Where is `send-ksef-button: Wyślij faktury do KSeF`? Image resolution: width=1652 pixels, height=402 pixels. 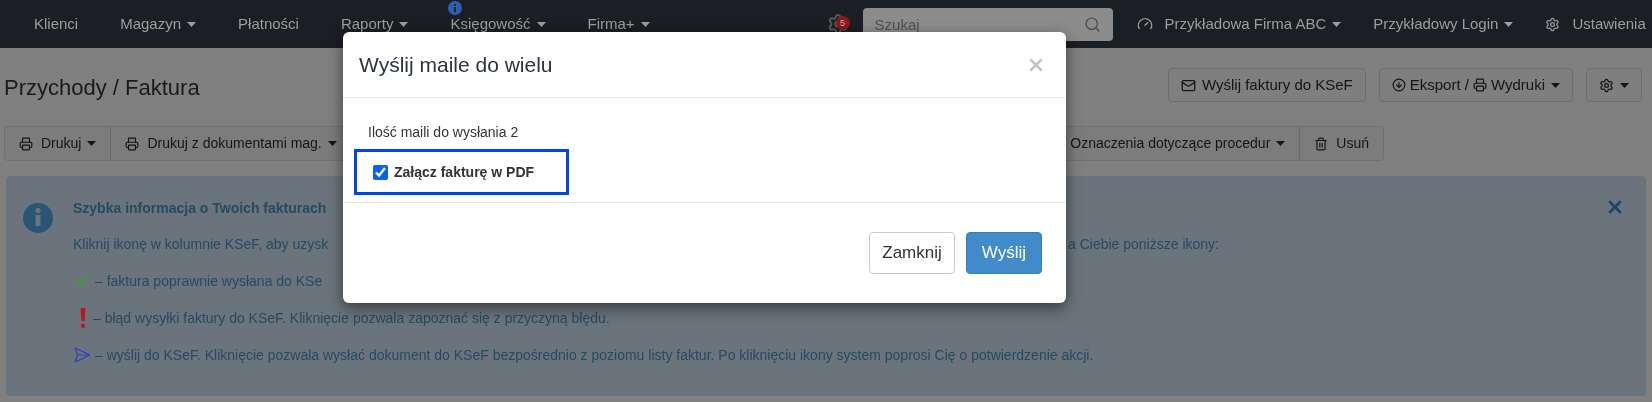 send-ksef-button: Wyślij faktury do KSeF is located at coordinates (1267, 85).